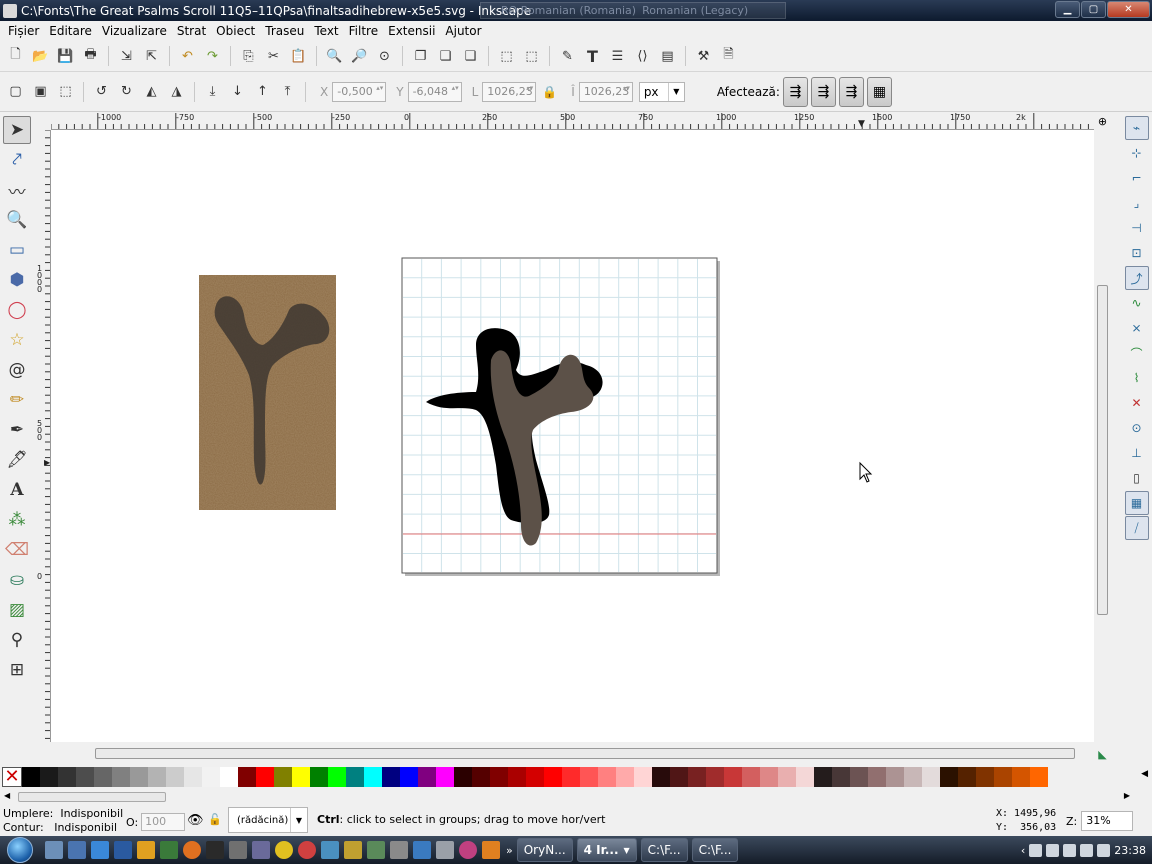 This screenshot has width=1152, height=864. Describe the element at coordinates (470, 56) in the screenshot. I see `unlink-clone-icon: ❑` at that location.